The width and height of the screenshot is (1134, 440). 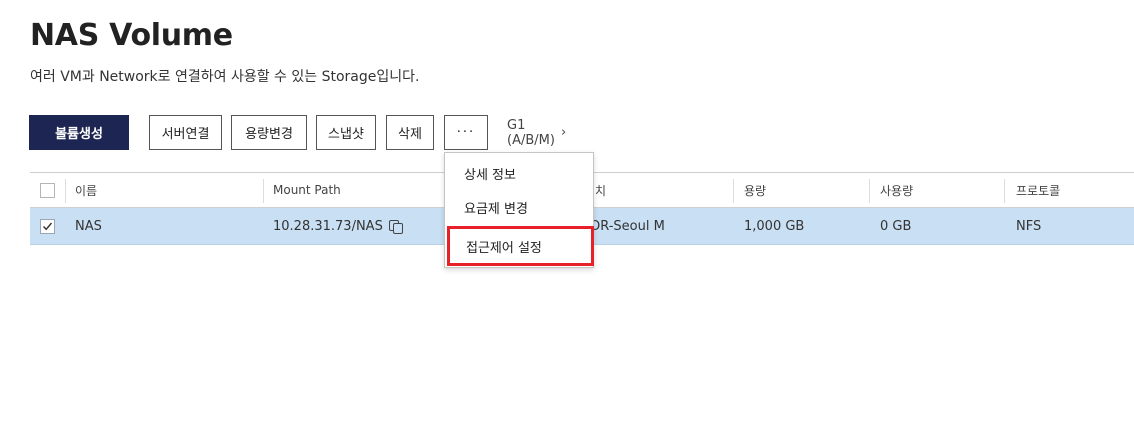 I want to click on row-name: NAS, so click(x=88, y=226).